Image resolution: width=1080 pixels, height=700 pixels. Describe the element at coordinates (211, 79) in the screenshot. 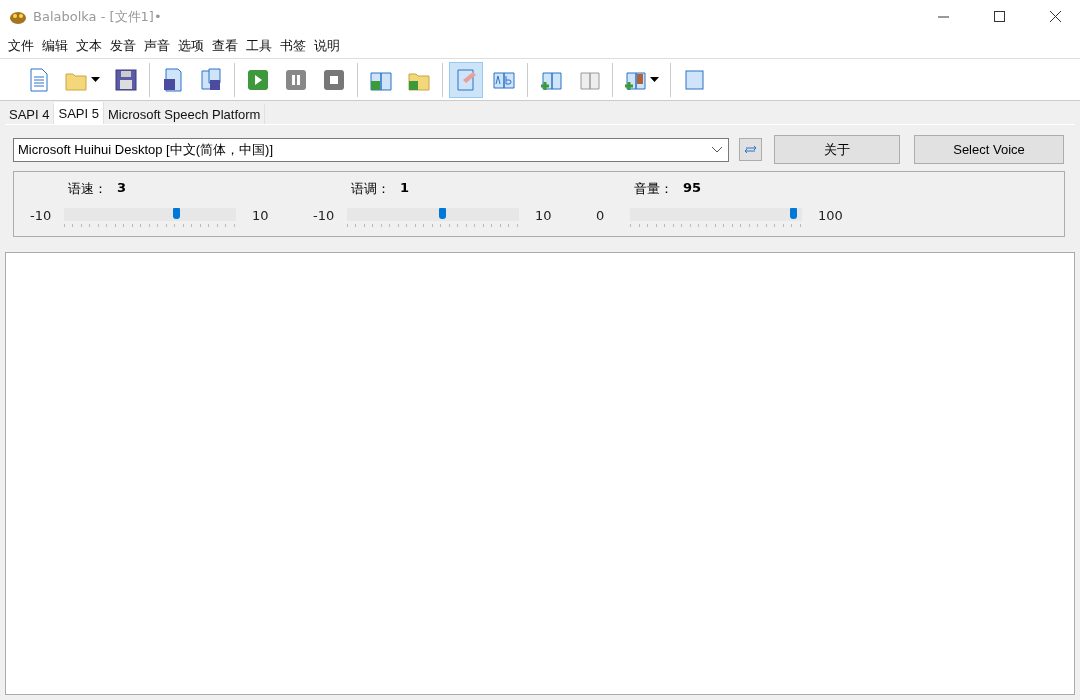

I see `documents-floppy-icon` at that location.